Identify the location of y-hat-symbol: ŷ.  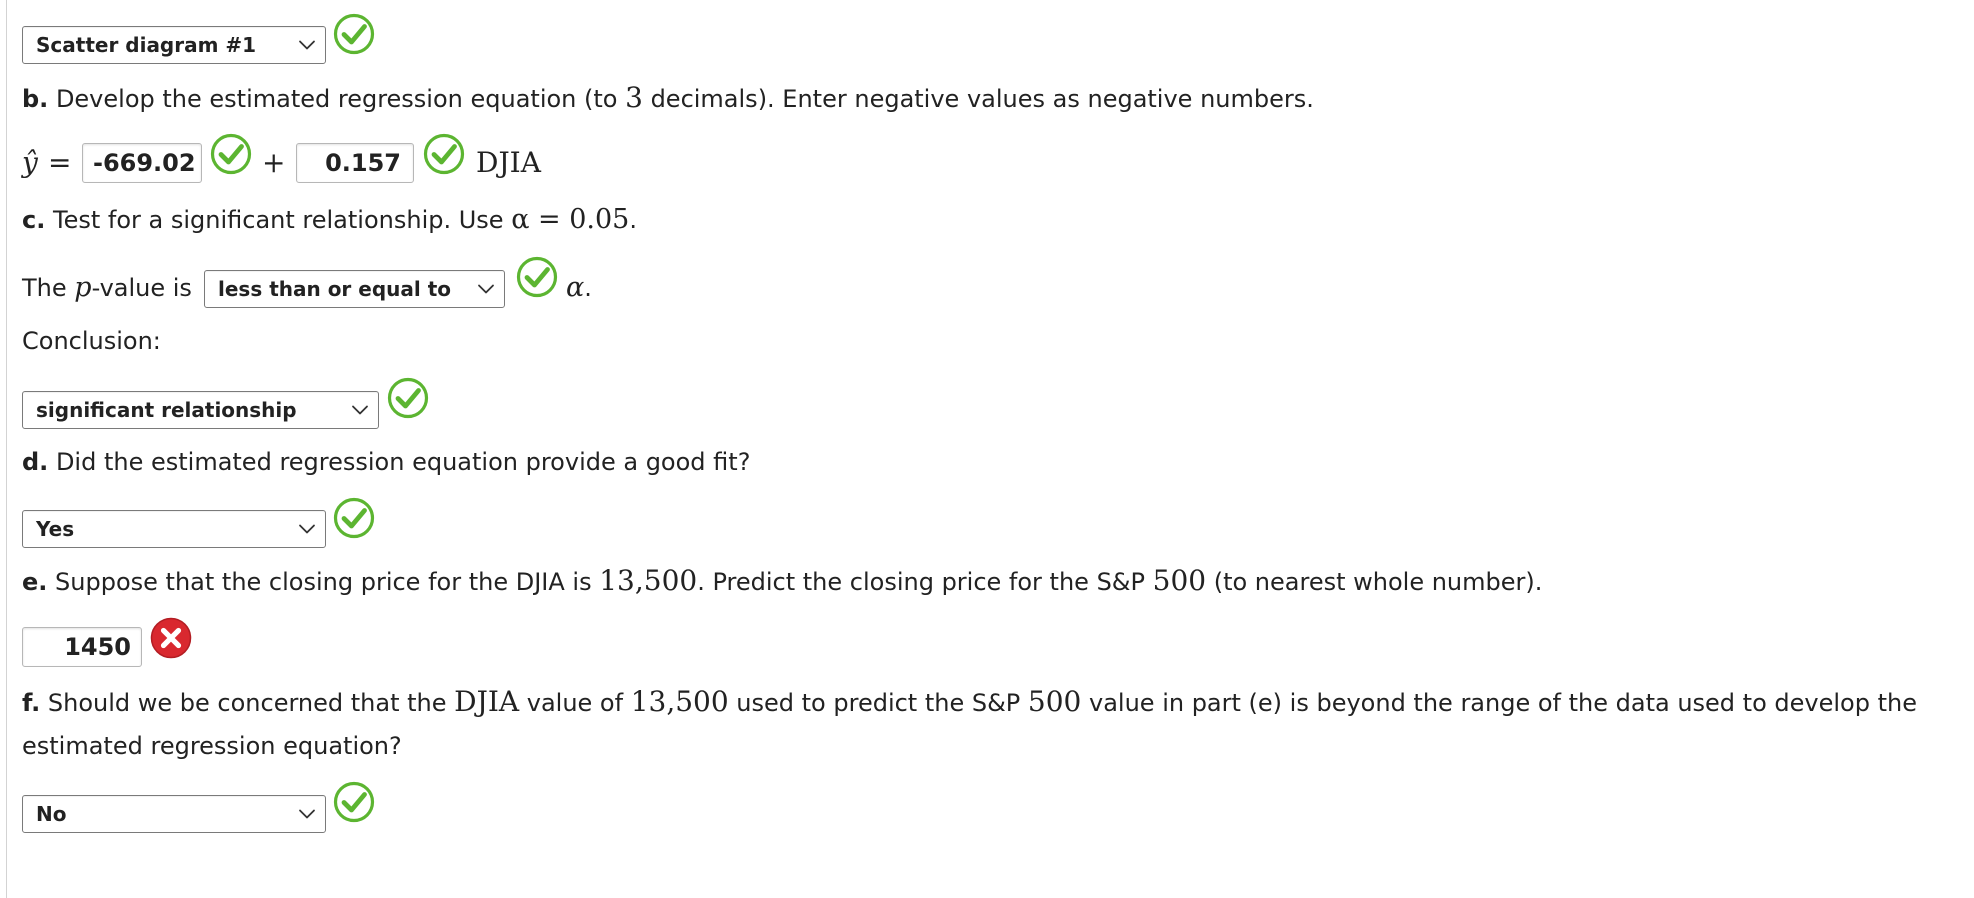
(30, 162).